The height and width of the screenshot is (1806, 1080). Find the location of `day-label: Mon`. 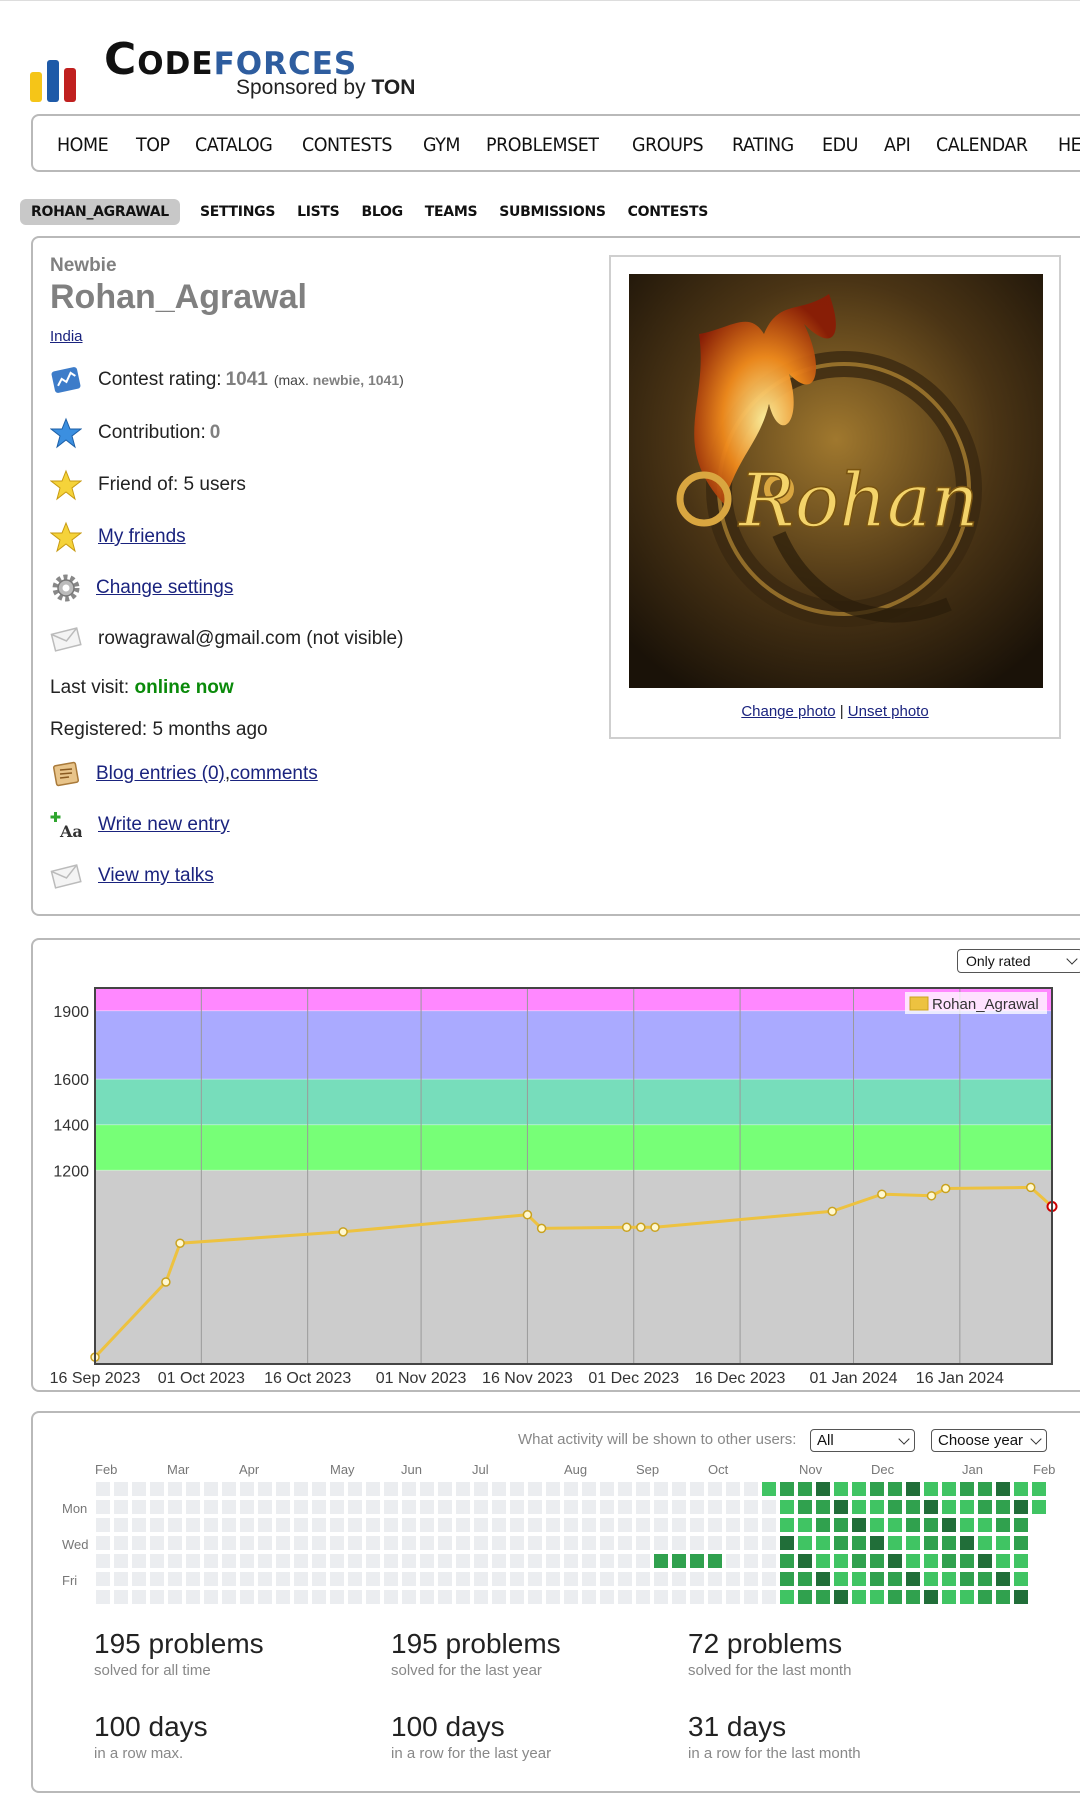

day-label: Mon is located at coordinates (75, 1508).